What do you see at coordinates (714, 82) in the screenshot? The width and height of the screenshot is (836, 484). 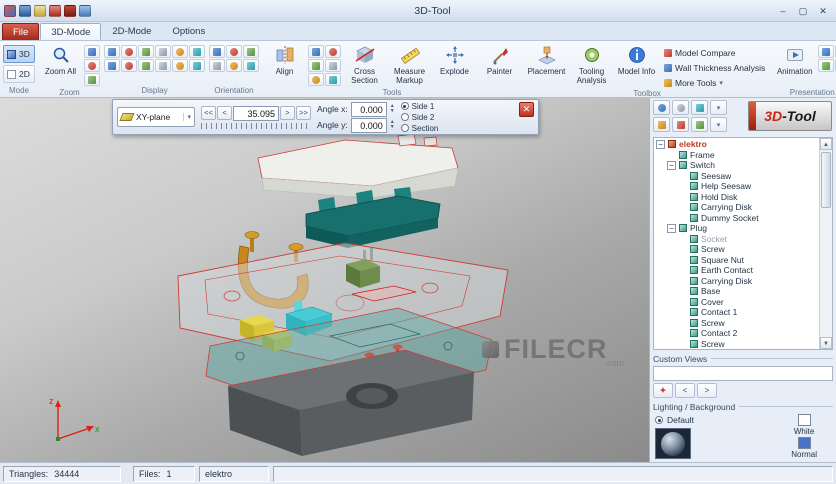 I see `more-tools-button: More Tools ▾` at bounding box center [714, 82].